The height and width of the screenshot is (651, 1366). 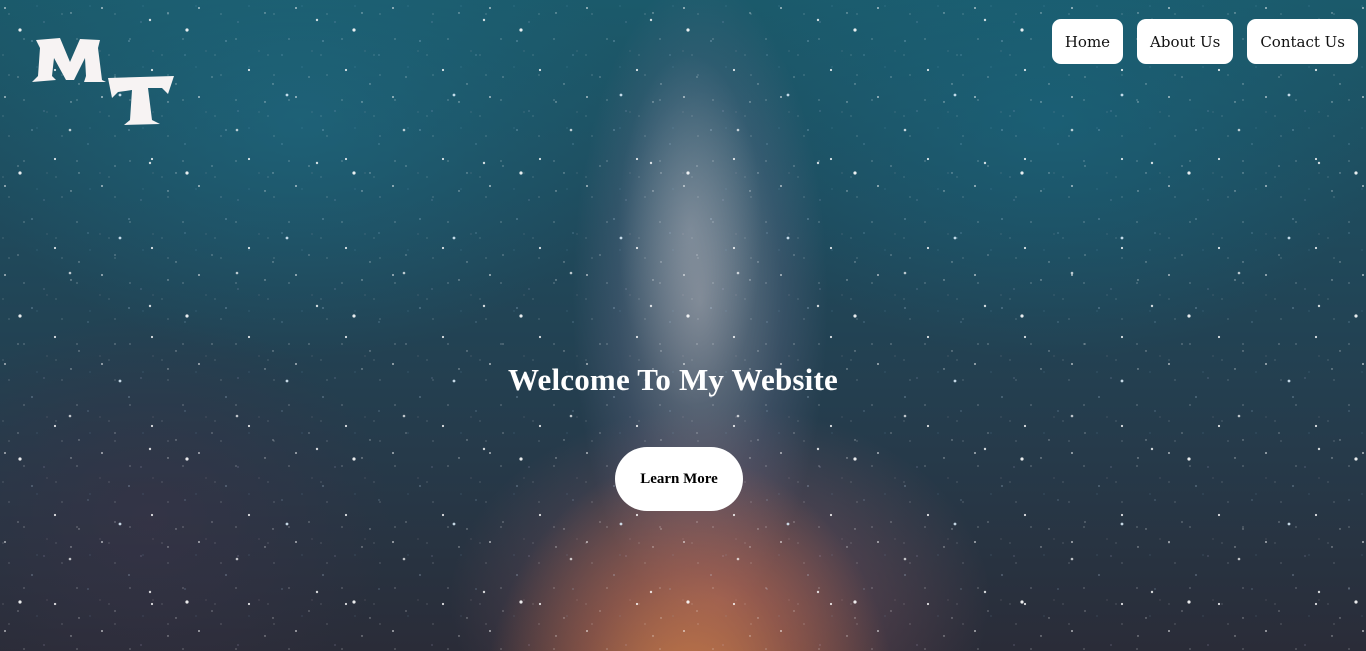 I want to click on site-logo, so click(x=103, y=82).